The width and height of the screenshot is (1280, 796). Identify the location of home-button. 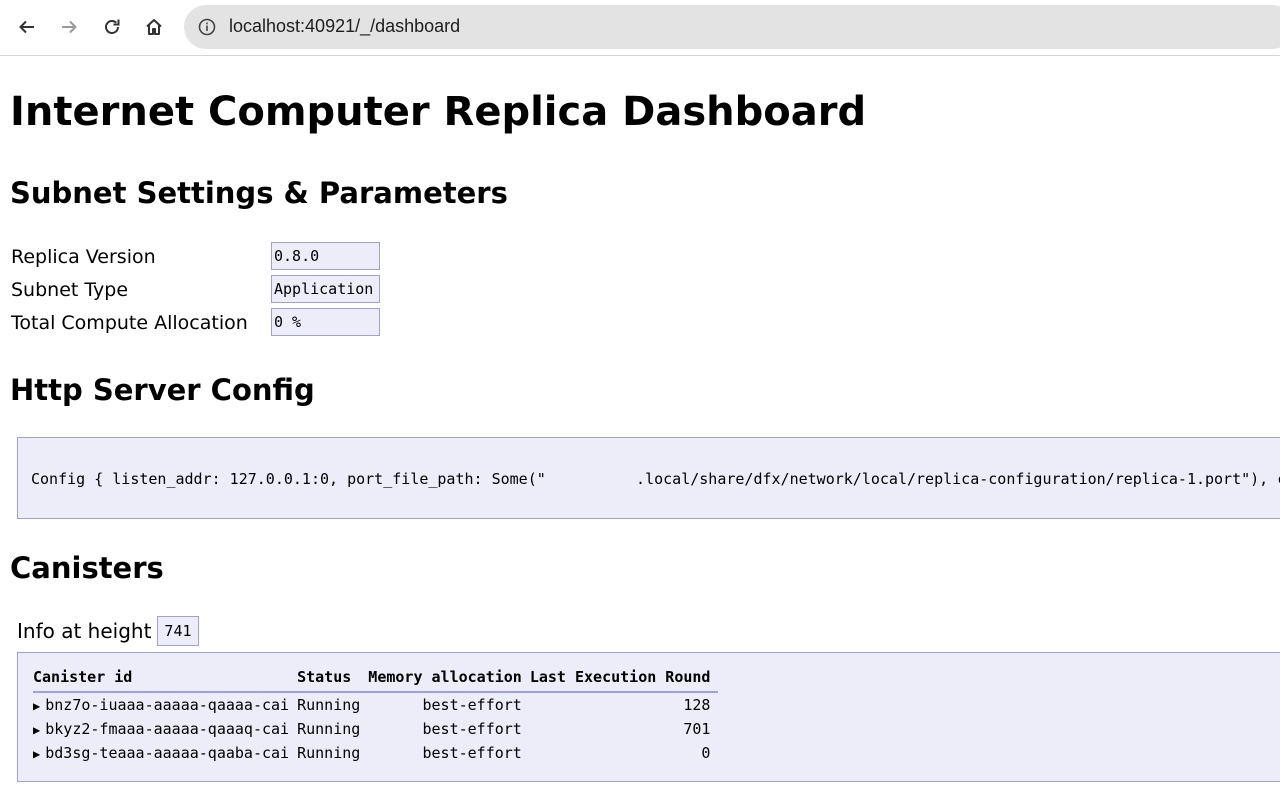
(154, 27).